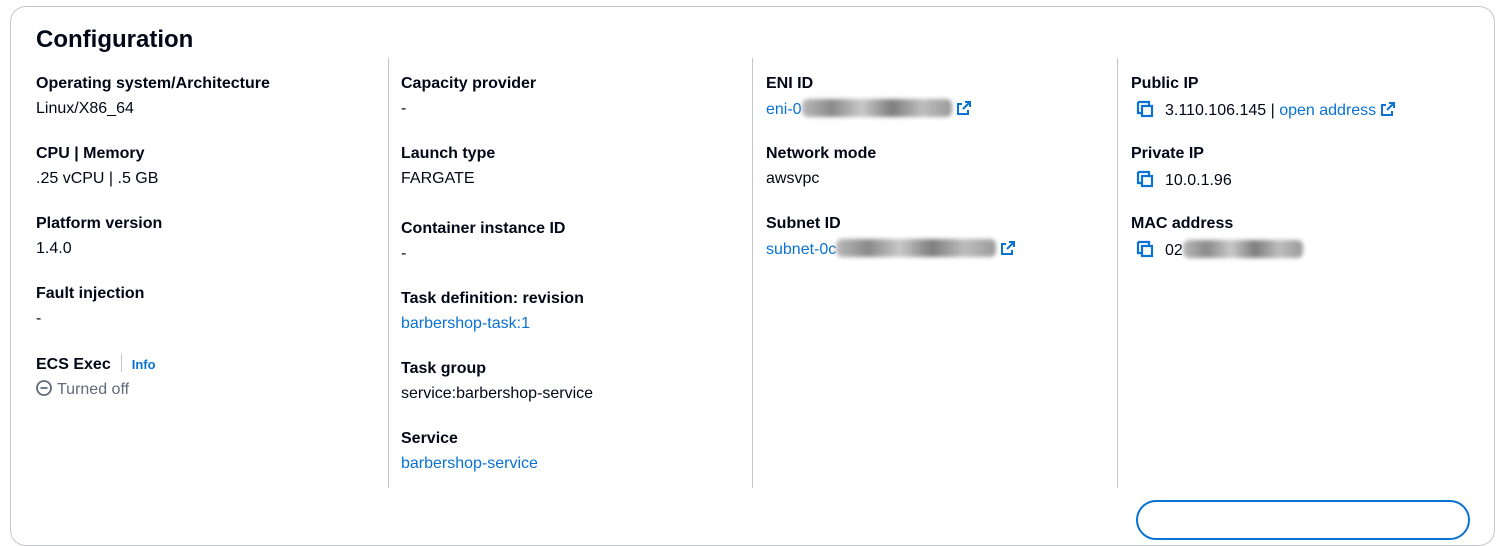  Describe the element at coordinates (1167, 153) in the screenshot. I see `private-ip-label: Private IP` at that location.